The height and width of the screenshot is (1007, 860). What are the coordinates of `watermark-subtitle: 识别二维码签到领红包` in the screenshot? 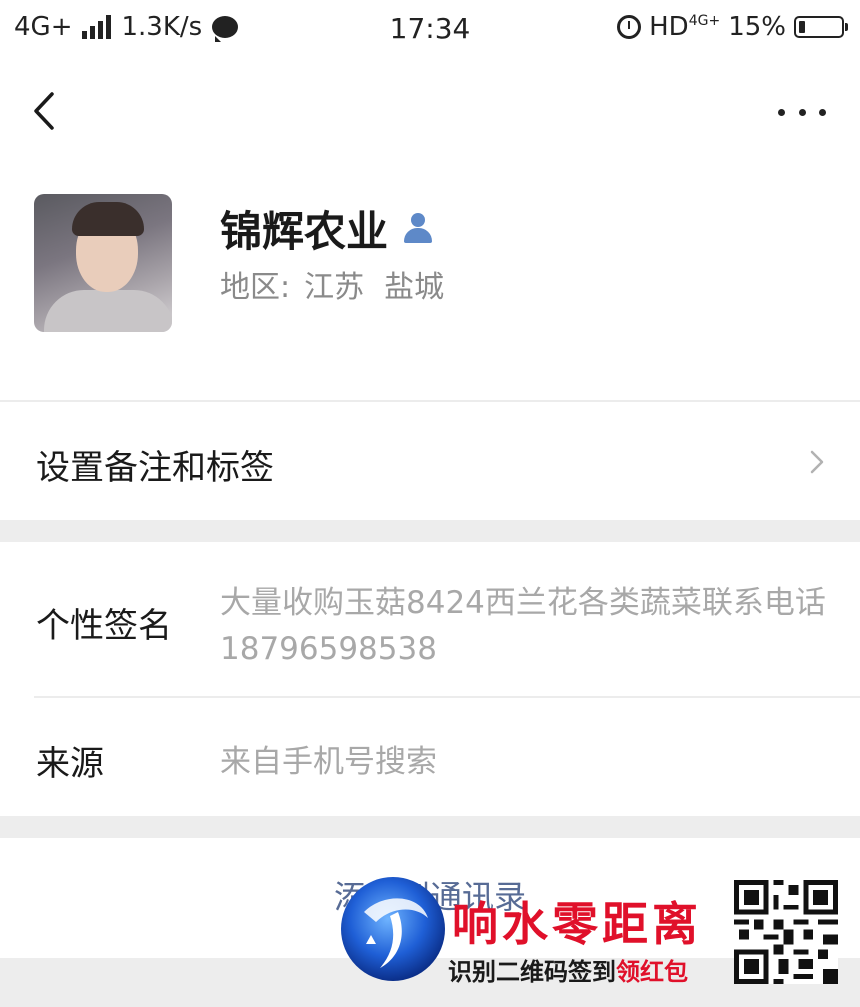 It's located at (568, 969).